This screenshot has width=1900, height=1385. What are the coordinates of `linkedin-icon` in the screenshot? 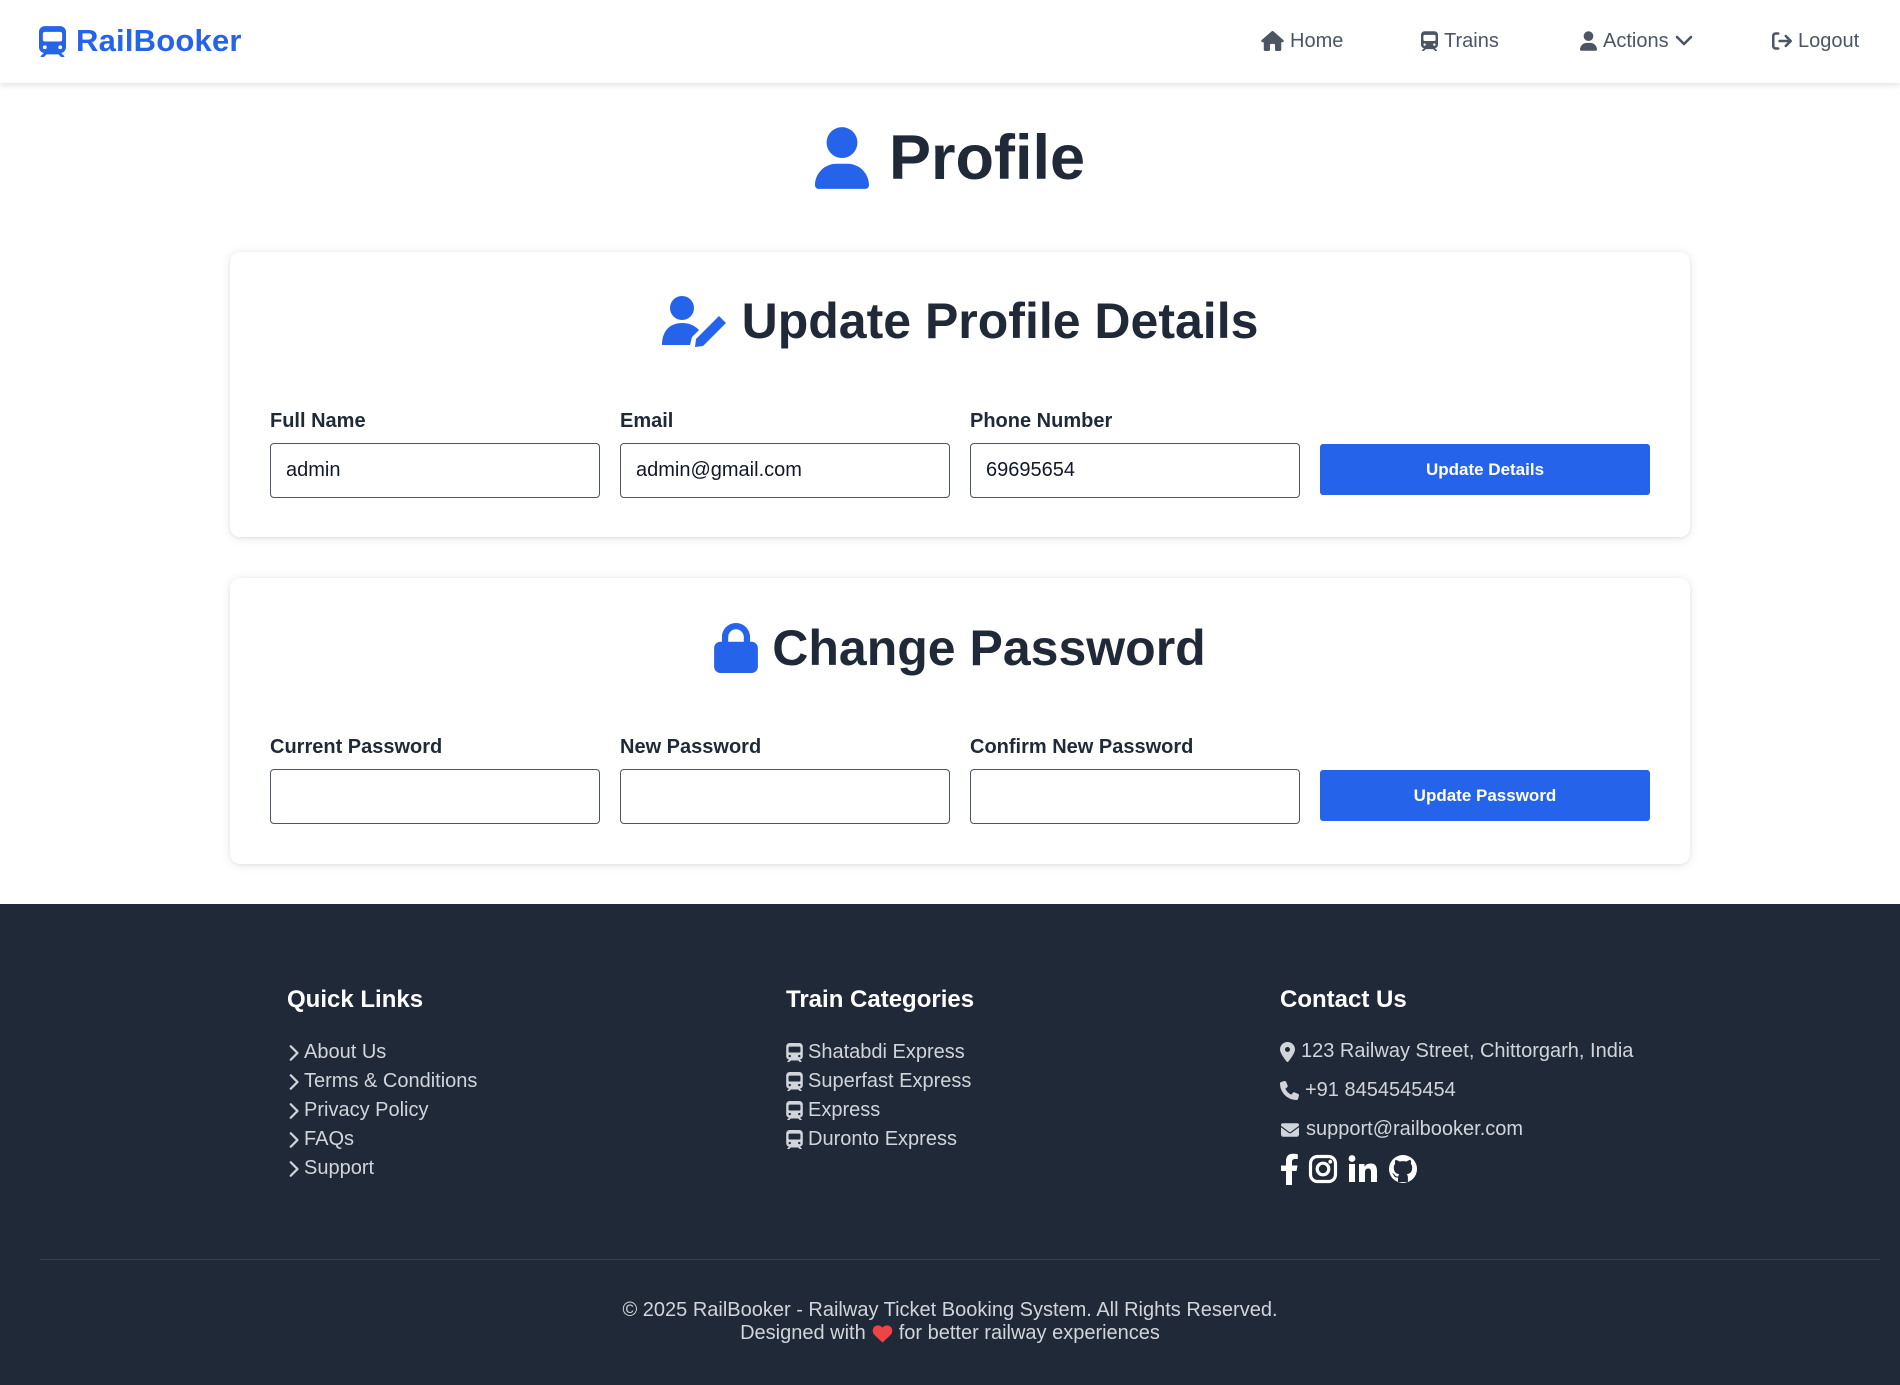 It's located at (1363, 1169).